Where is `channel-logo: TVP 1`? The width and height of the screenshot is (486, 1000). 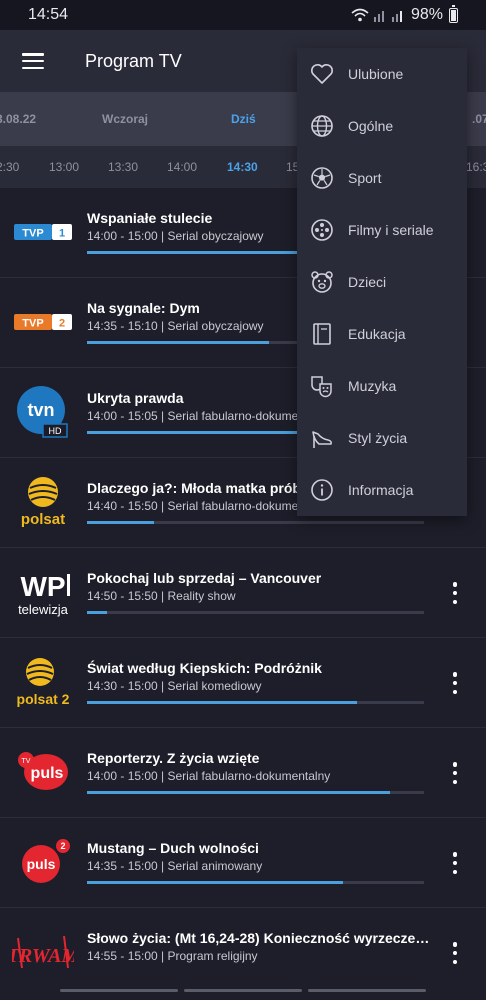 channel-logo: TVP 1 is located at coordinates (43, 232).